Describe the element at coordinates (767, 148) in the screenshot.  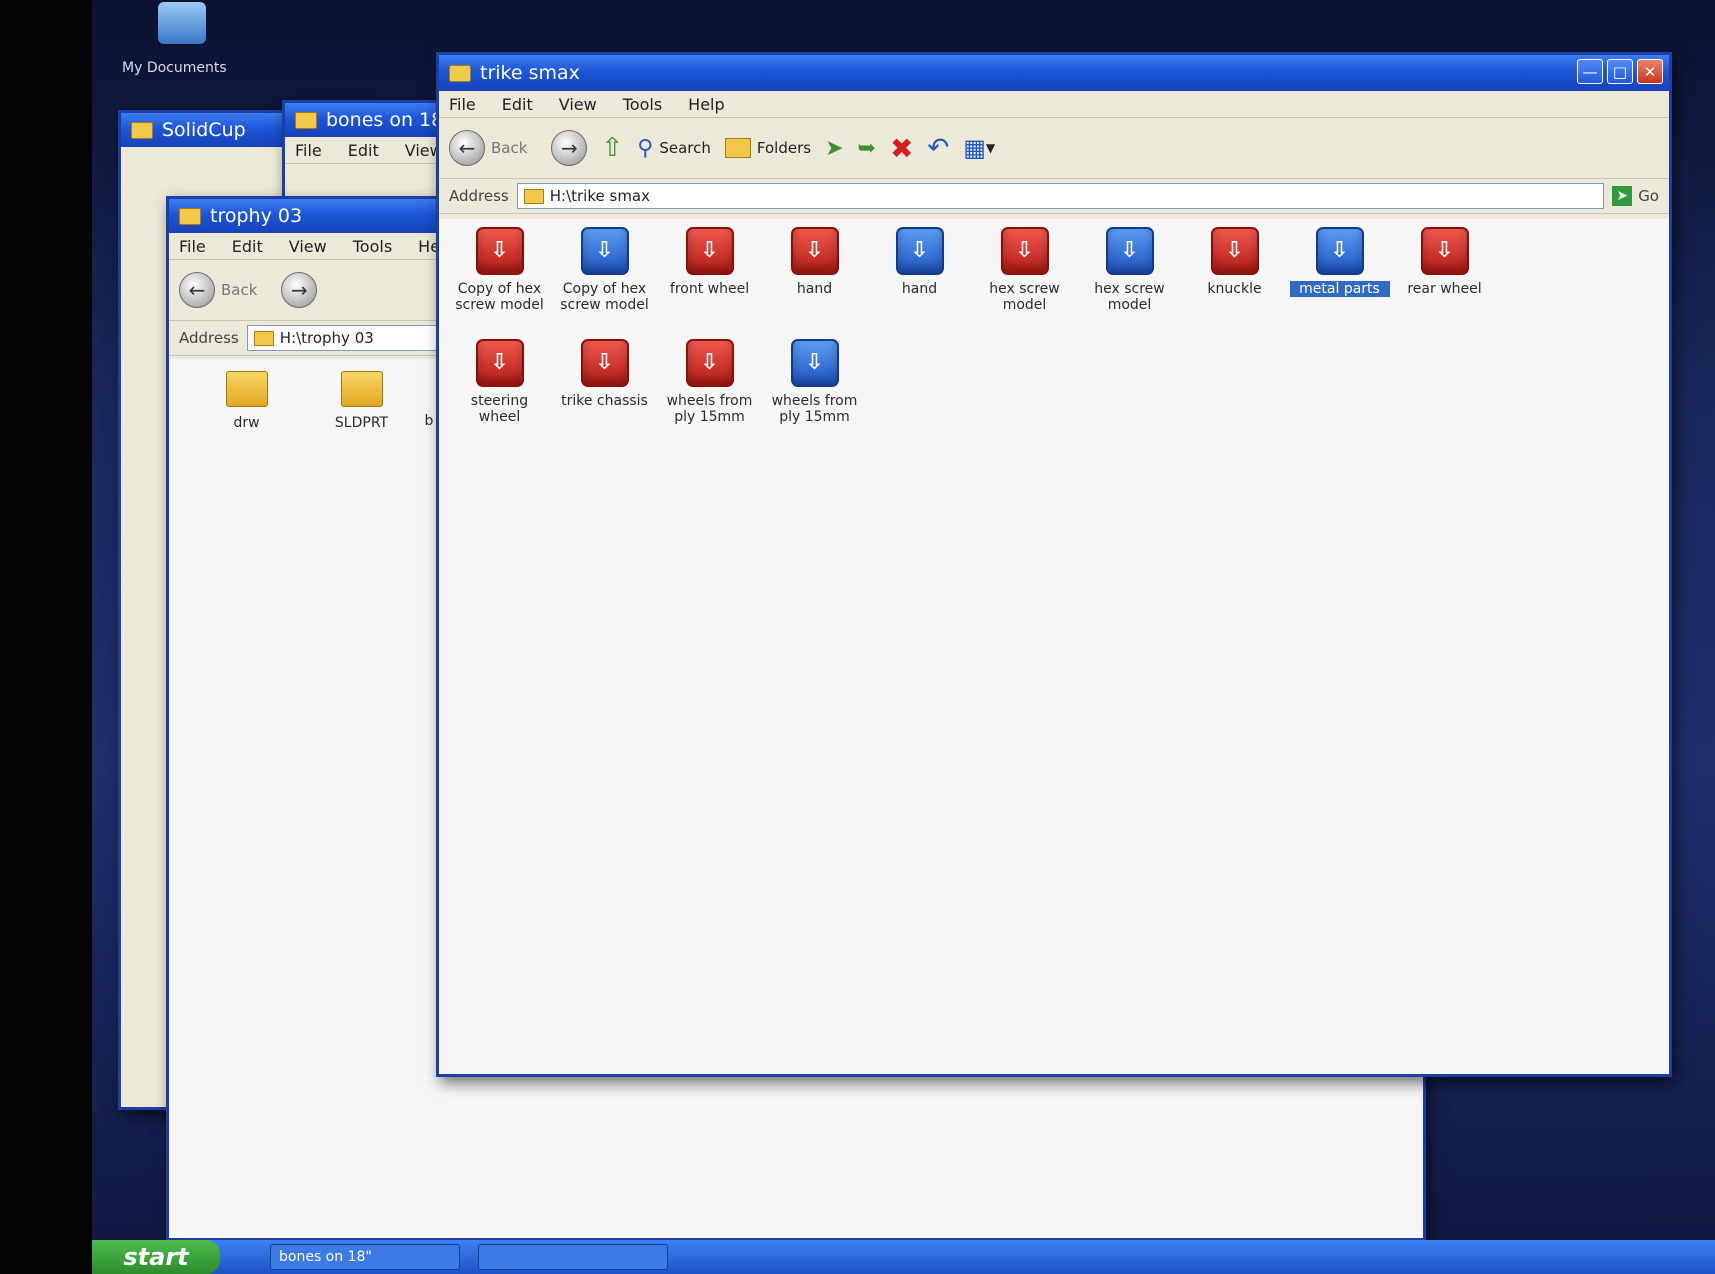
I see `folders-button: Folders` at that location.